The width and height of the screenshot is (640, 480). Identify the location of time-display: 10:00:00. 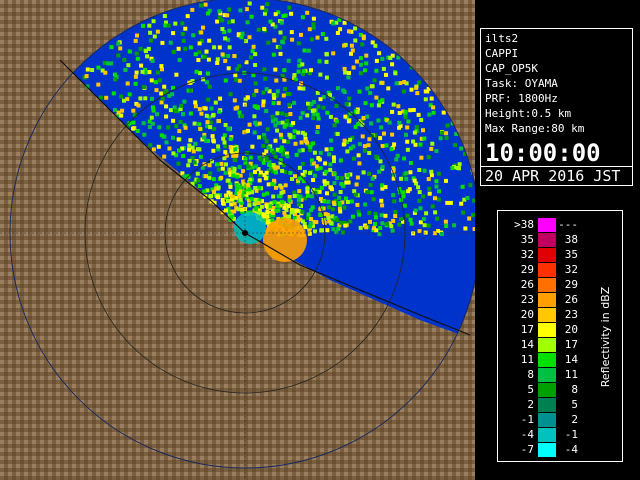
(543, 153).